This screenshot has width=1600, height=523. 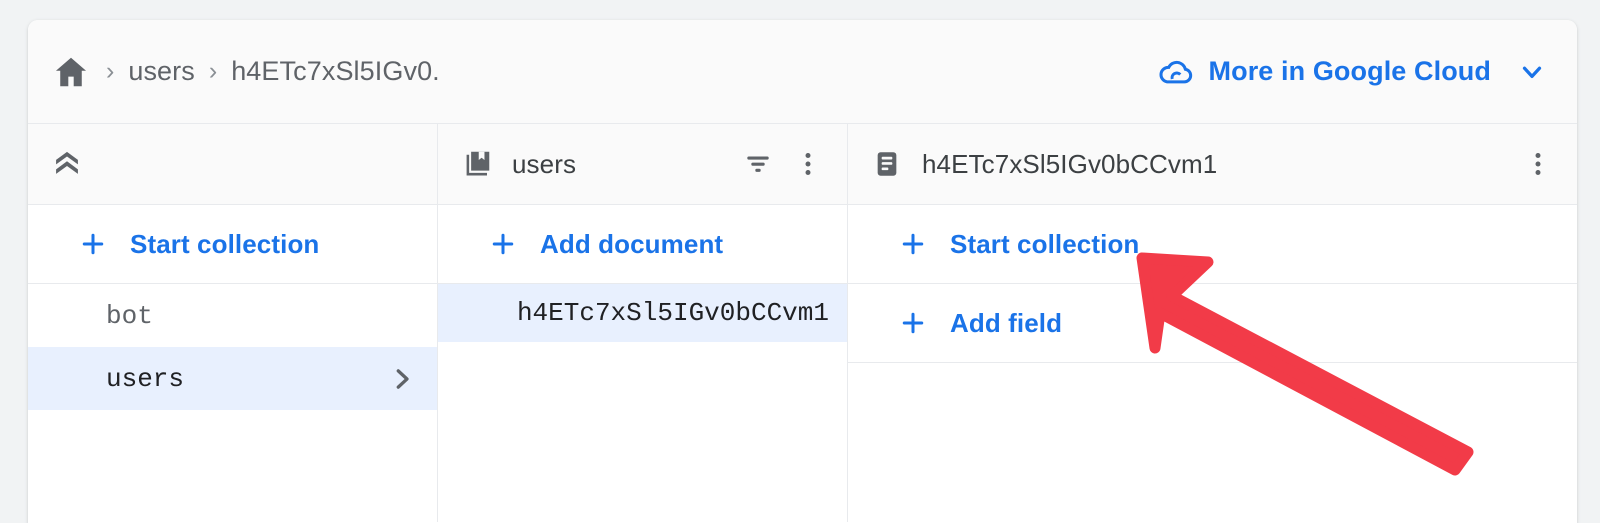 What do you see at coordinates (402, 379) in the screenshot?
I see `chevron-right-icon` at bounding box center [402, 379].